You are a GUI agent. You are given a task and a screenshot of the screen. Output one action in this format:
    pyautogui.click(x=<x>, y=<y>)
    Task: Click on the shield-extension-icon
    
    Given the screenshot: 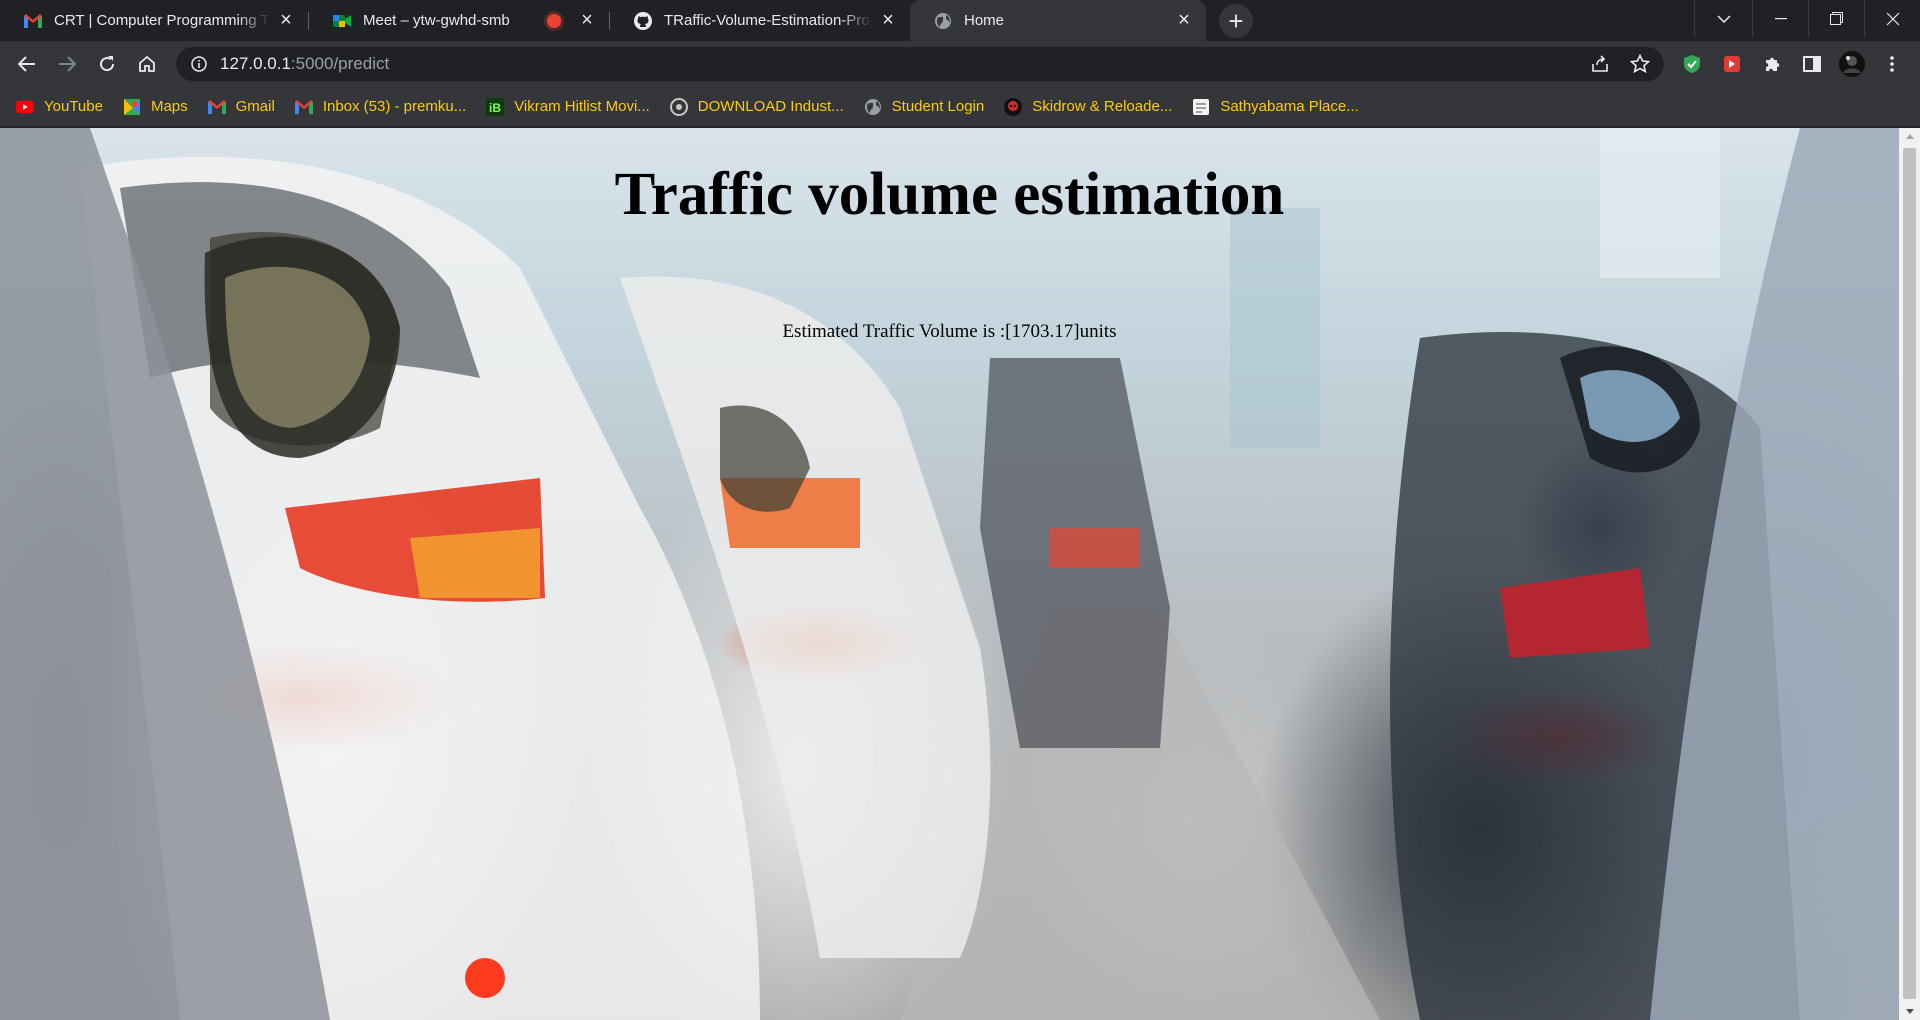 What is the action you would take?
    pyautogui.click(x=1692, y=64)
    